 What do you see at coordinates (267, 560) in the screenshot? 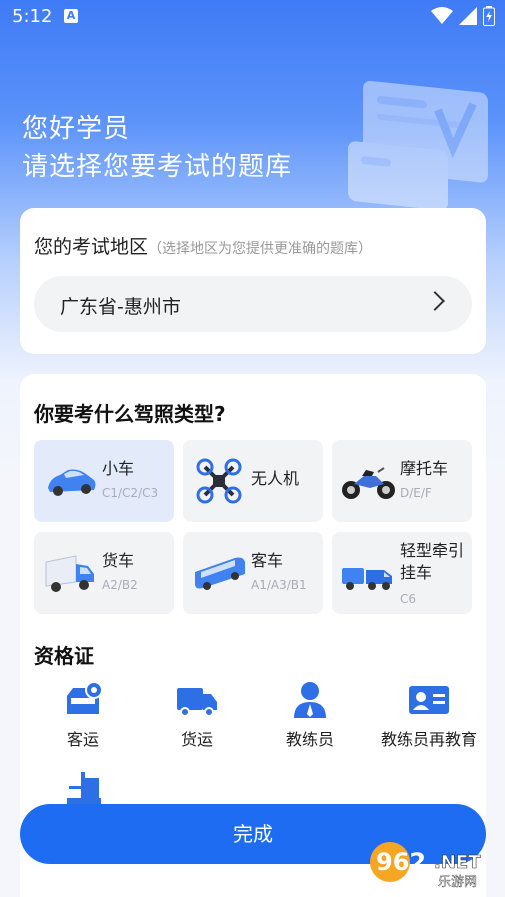
I see `tile-name: 客车` at bounding box center [267, 560].